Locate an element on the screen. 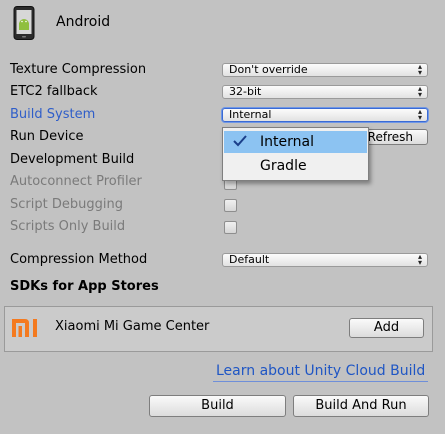 The height and width of the screenshot is (434, 445). add-sdk-button: Add is located at coordinates (386, 328).